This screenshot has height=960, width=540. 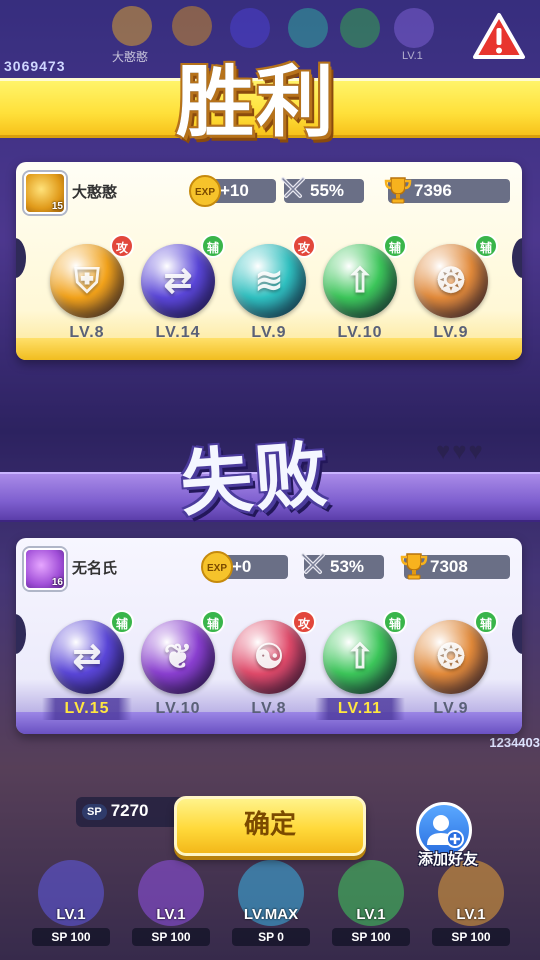 I want to click on background-level: LV.1, so click(x=412, y=56).